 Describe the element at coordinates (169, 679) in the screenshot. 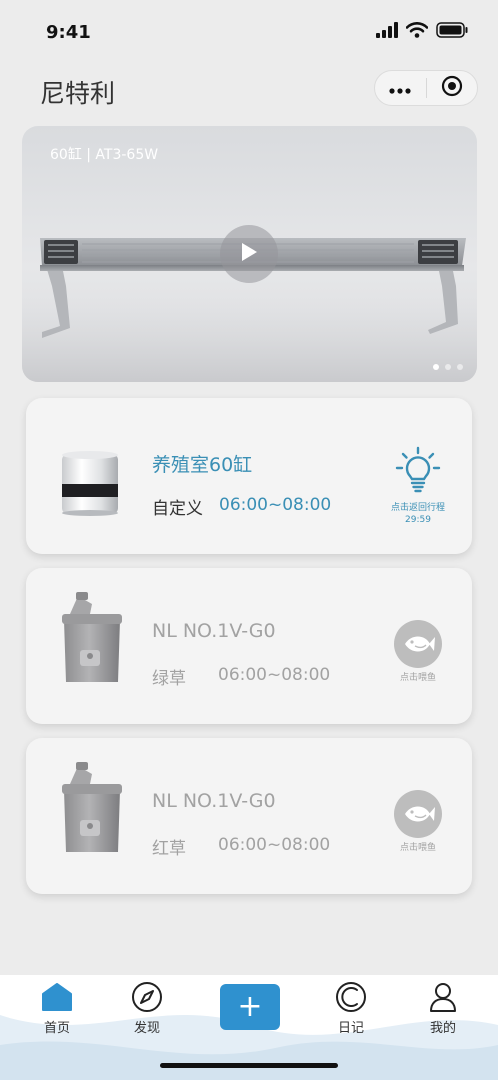

I see `device-mode: 绿草` at that location.